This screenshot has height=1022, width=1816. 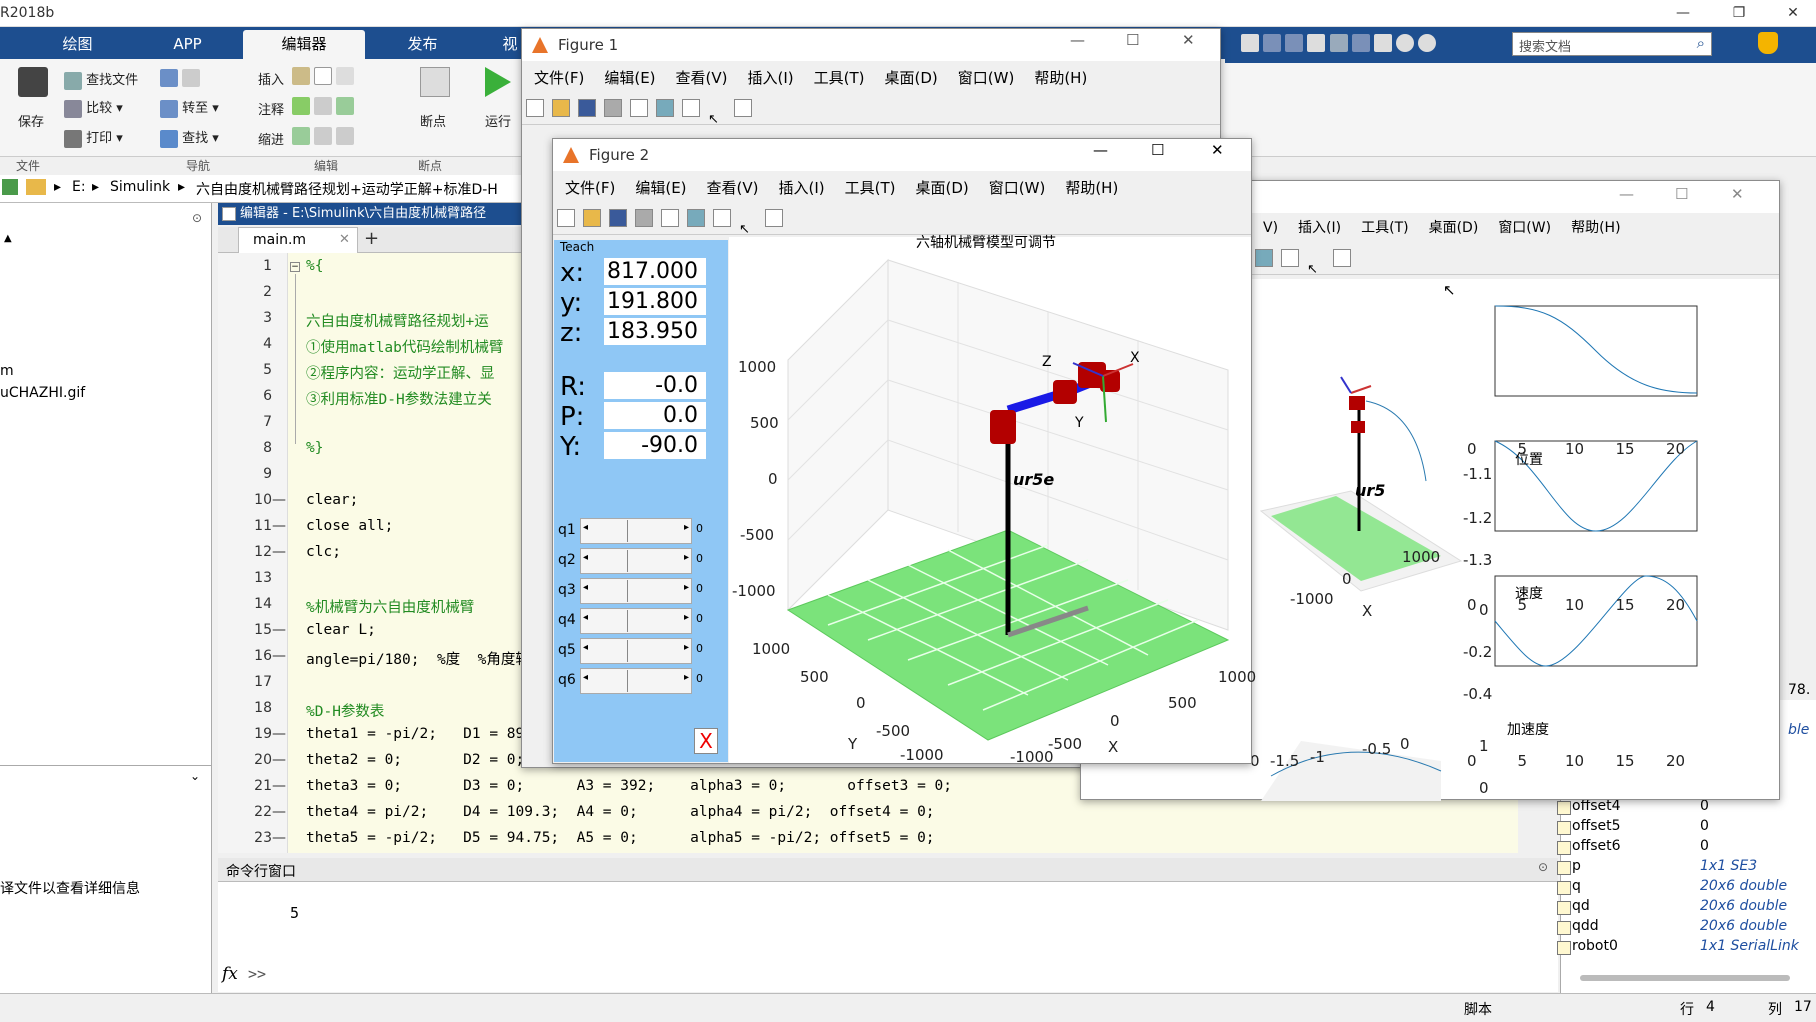 What do you see at coordinates (271, 78) in the screenshot?
I see `insert-button: 插入` at bounding box center [271, 78].